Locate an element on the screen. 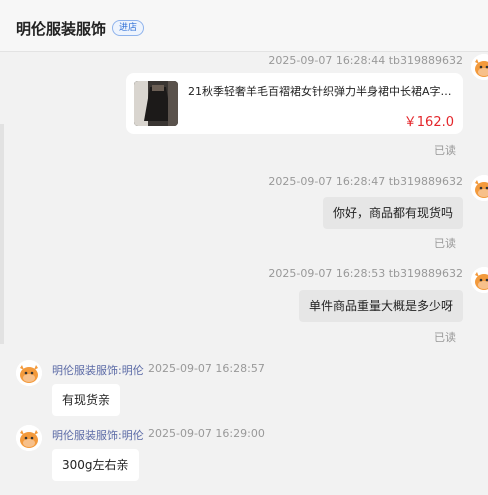  message-meta: 2025-09-07 16:28:53 tb319889632 is located at coordinates (365, 273).